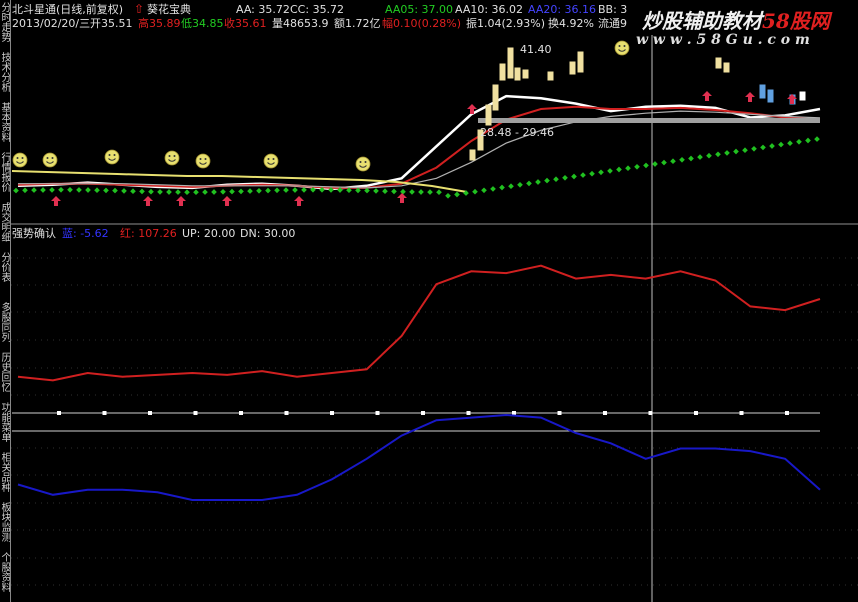  Describe the element at coordinates (489, 9) in the screenshot. I see `aa10-value: AA10: 36.02` at that location.